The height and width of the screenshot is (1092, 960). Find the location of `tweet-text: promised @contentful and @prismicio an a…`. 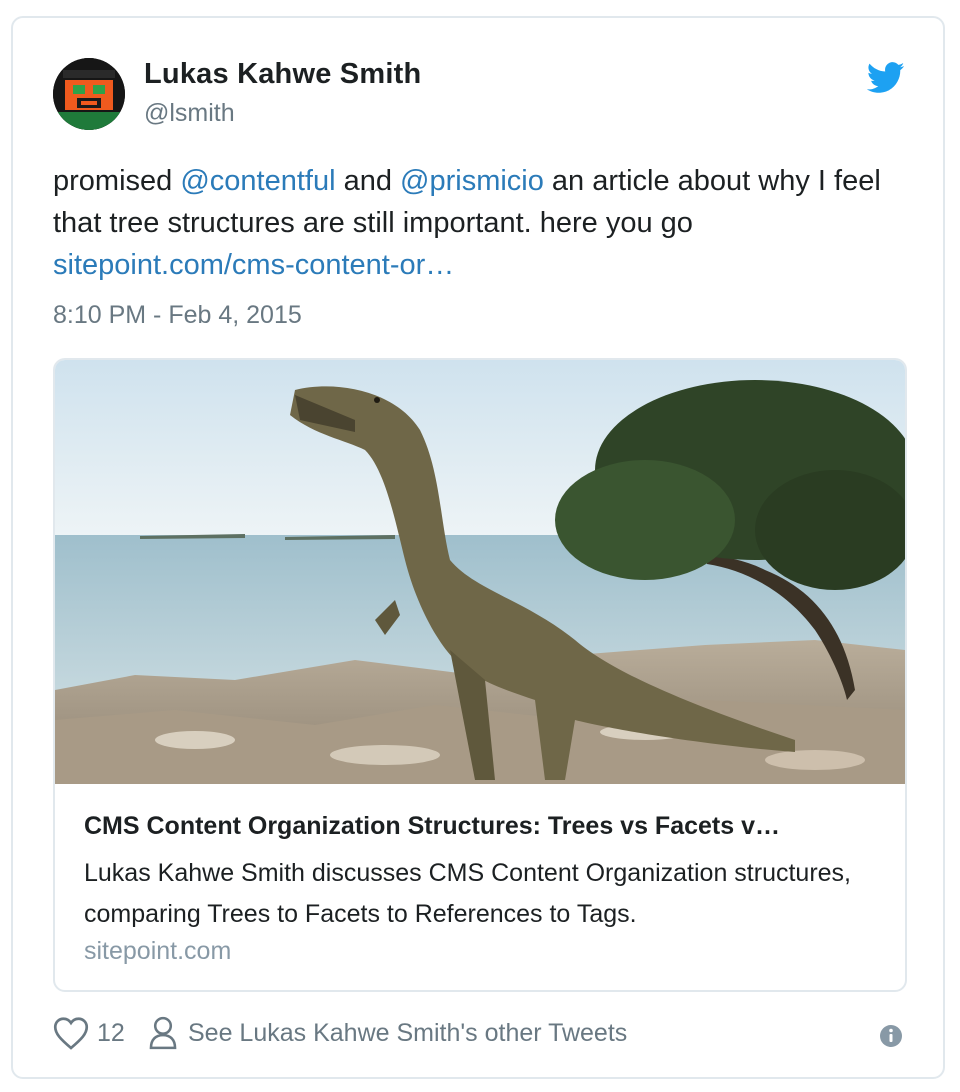

tweet-text: promised @contentful and @prismicio an a… is located at coordinates (488, 223).